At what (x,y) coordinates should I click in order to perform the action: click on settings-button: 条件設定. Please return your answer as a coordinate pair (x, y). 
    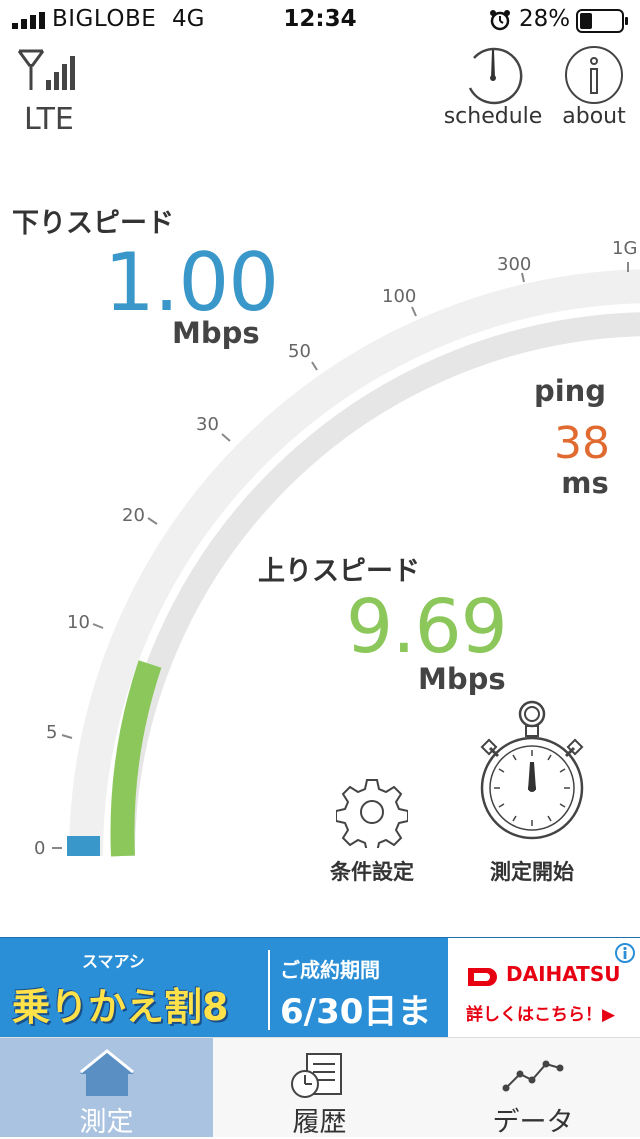
    Looking at the image, I should click on (372, 828).